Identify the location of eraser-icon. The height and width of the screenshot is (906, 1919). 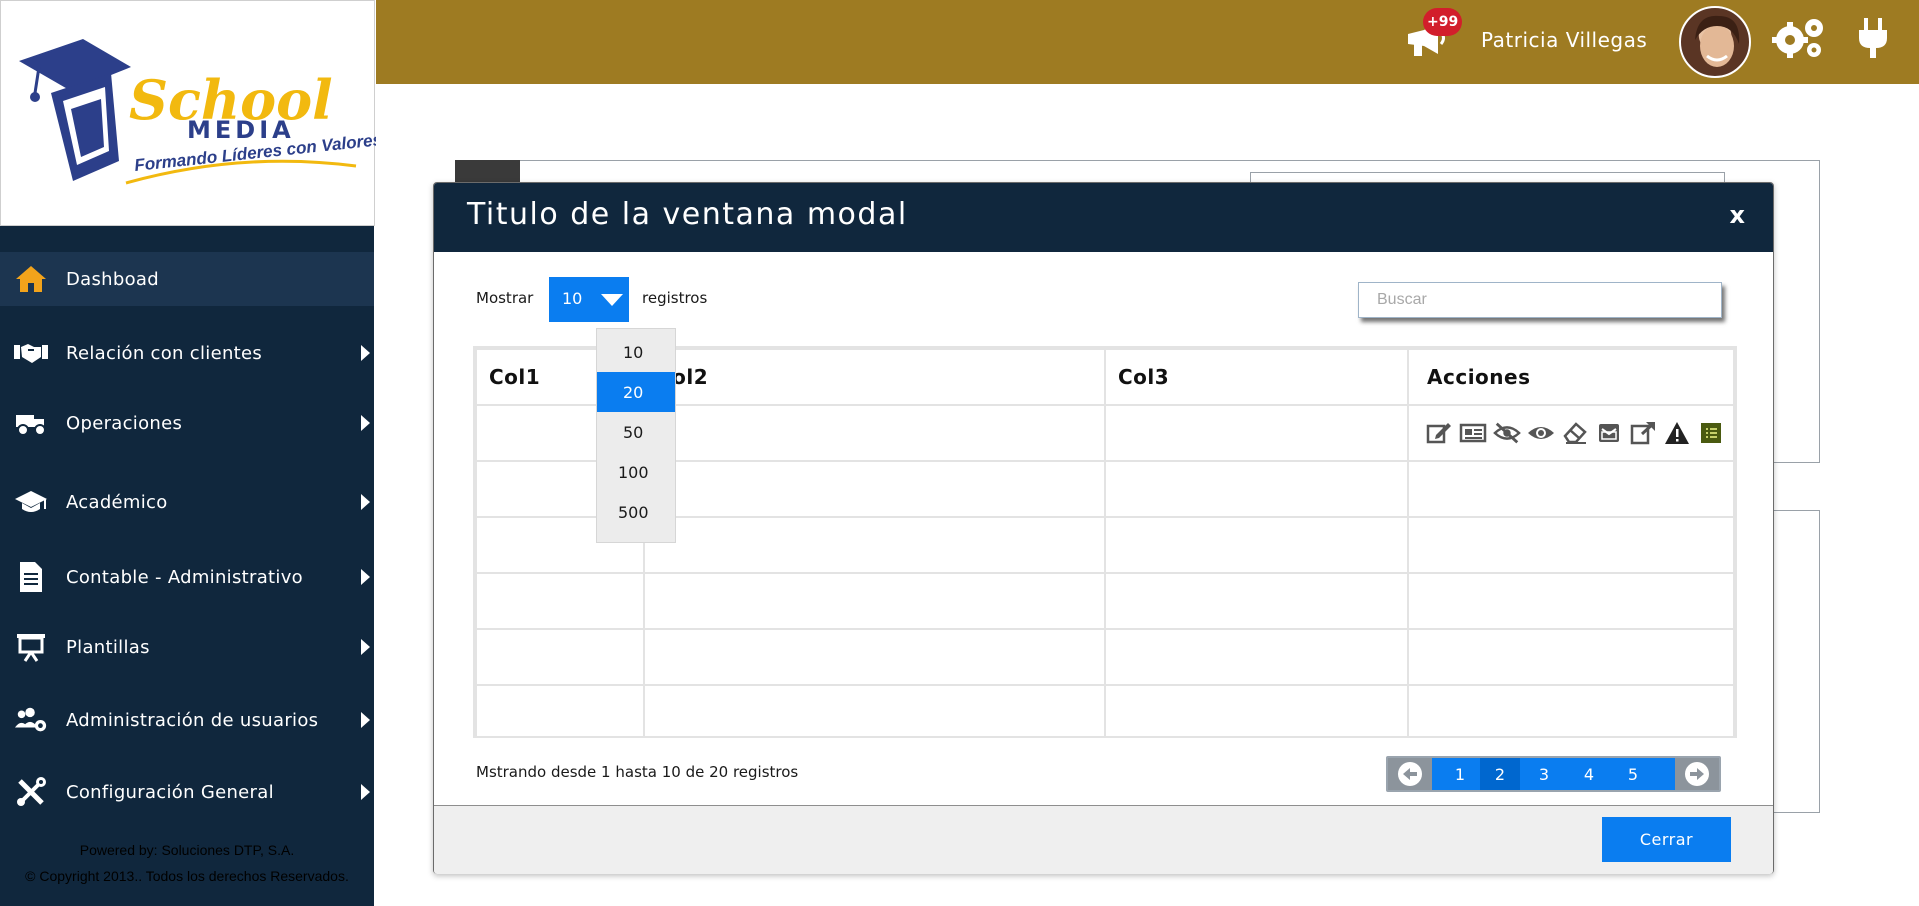
(1575, 433).